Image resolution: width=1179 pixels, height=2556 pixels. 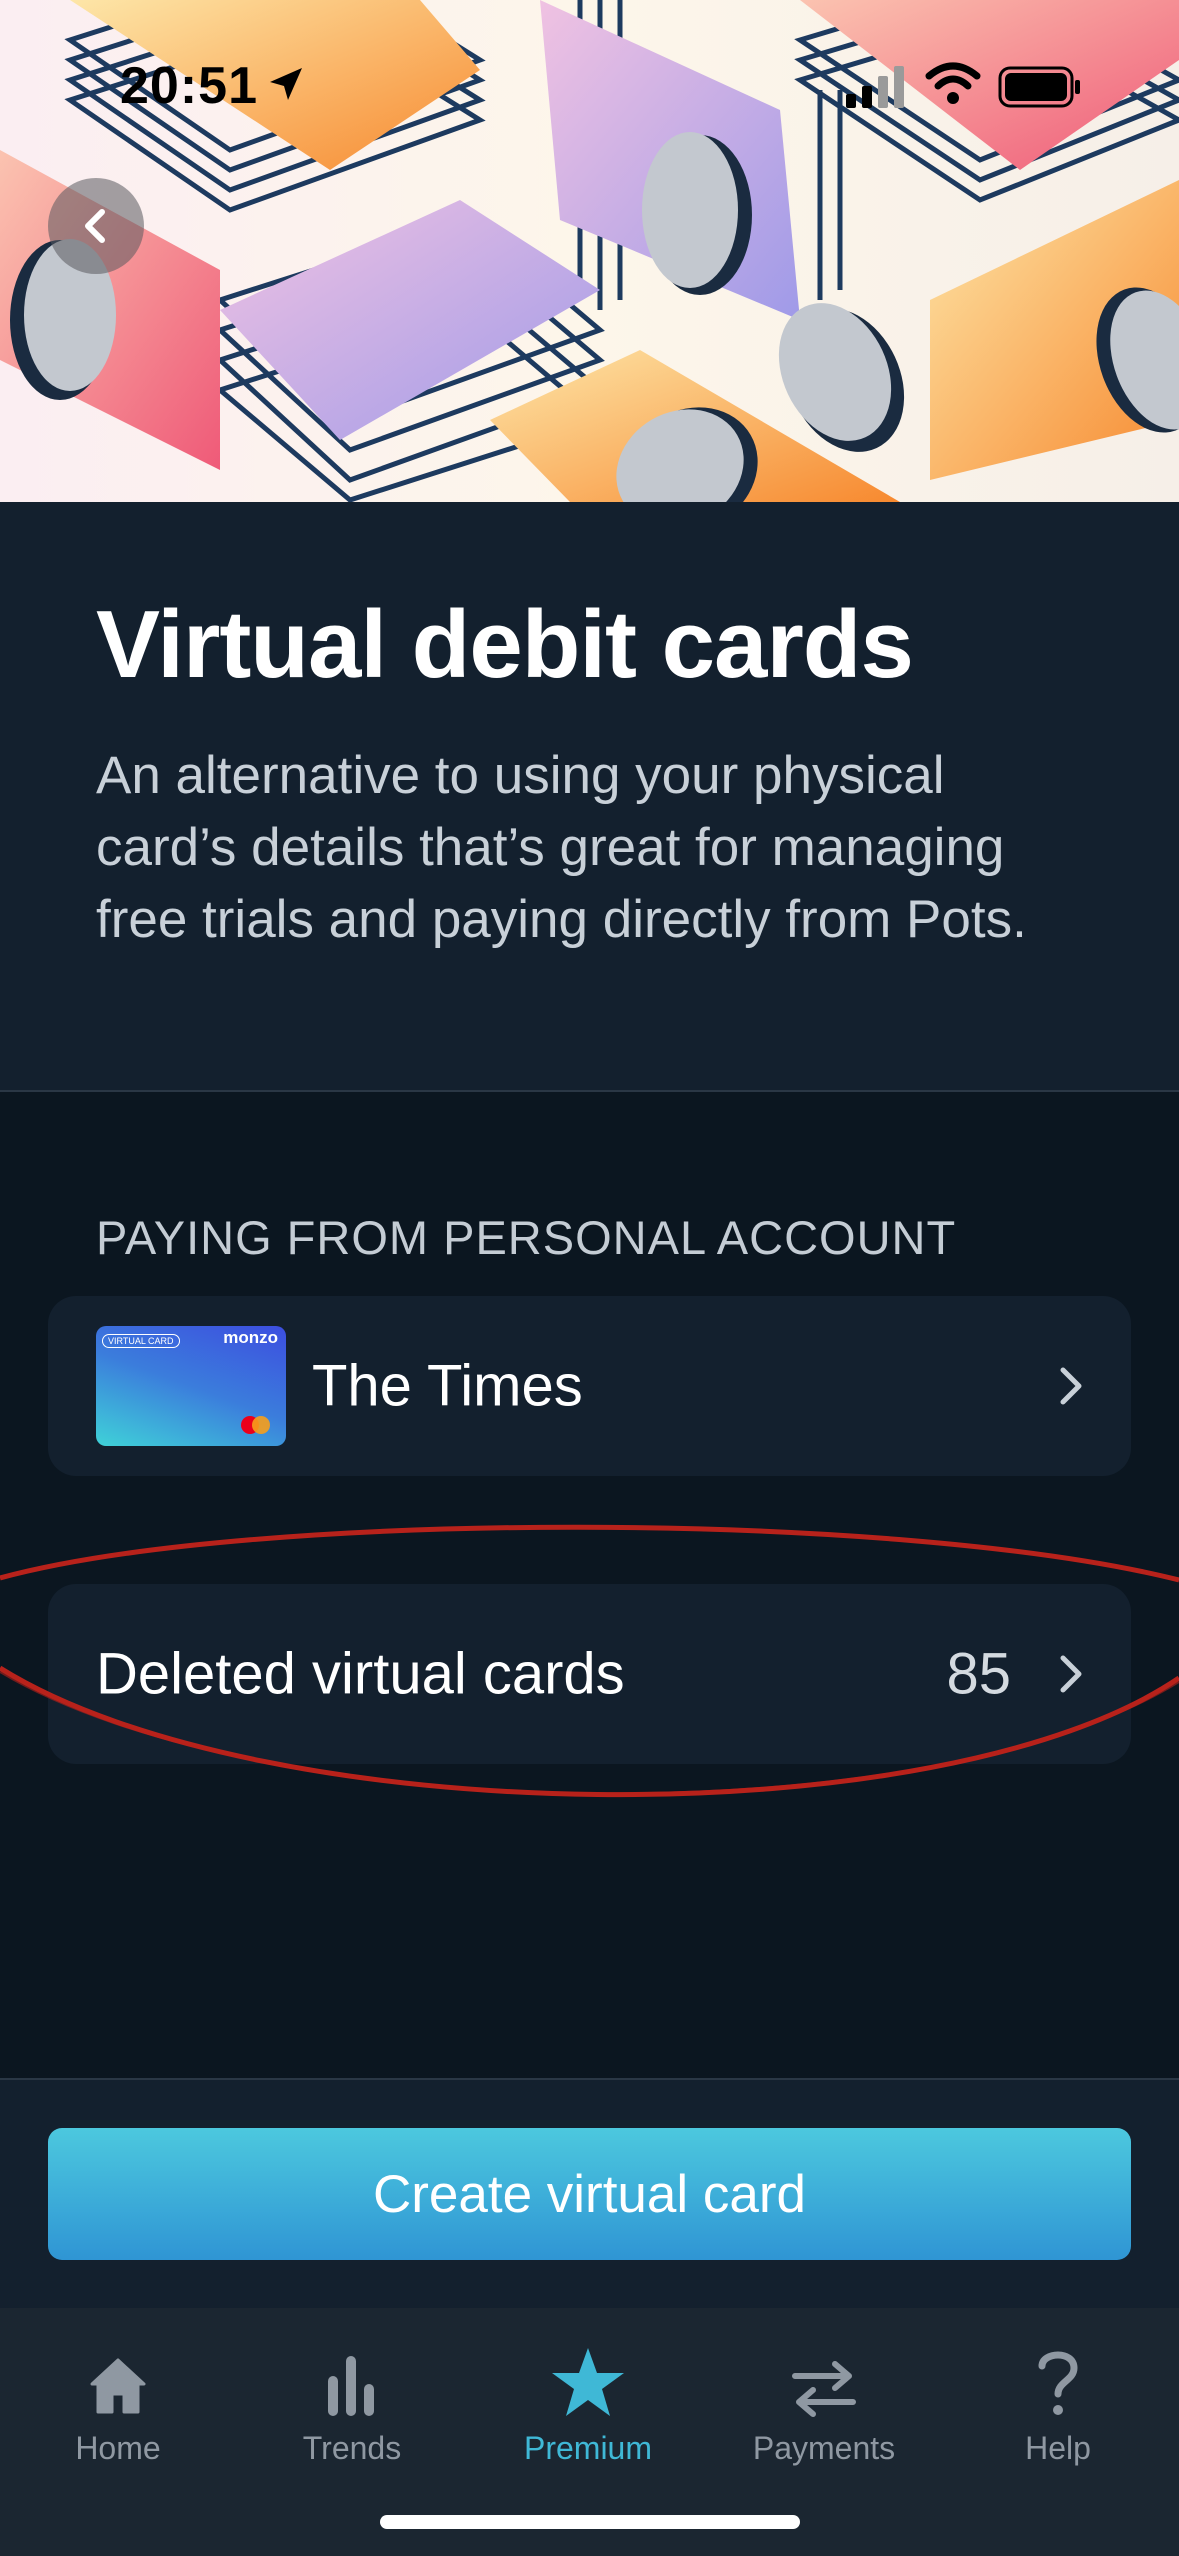 What do you see at coordinates (189, 86) in the screenshot?
I see `status-time: 20:51` at bounding box center [189, 86].